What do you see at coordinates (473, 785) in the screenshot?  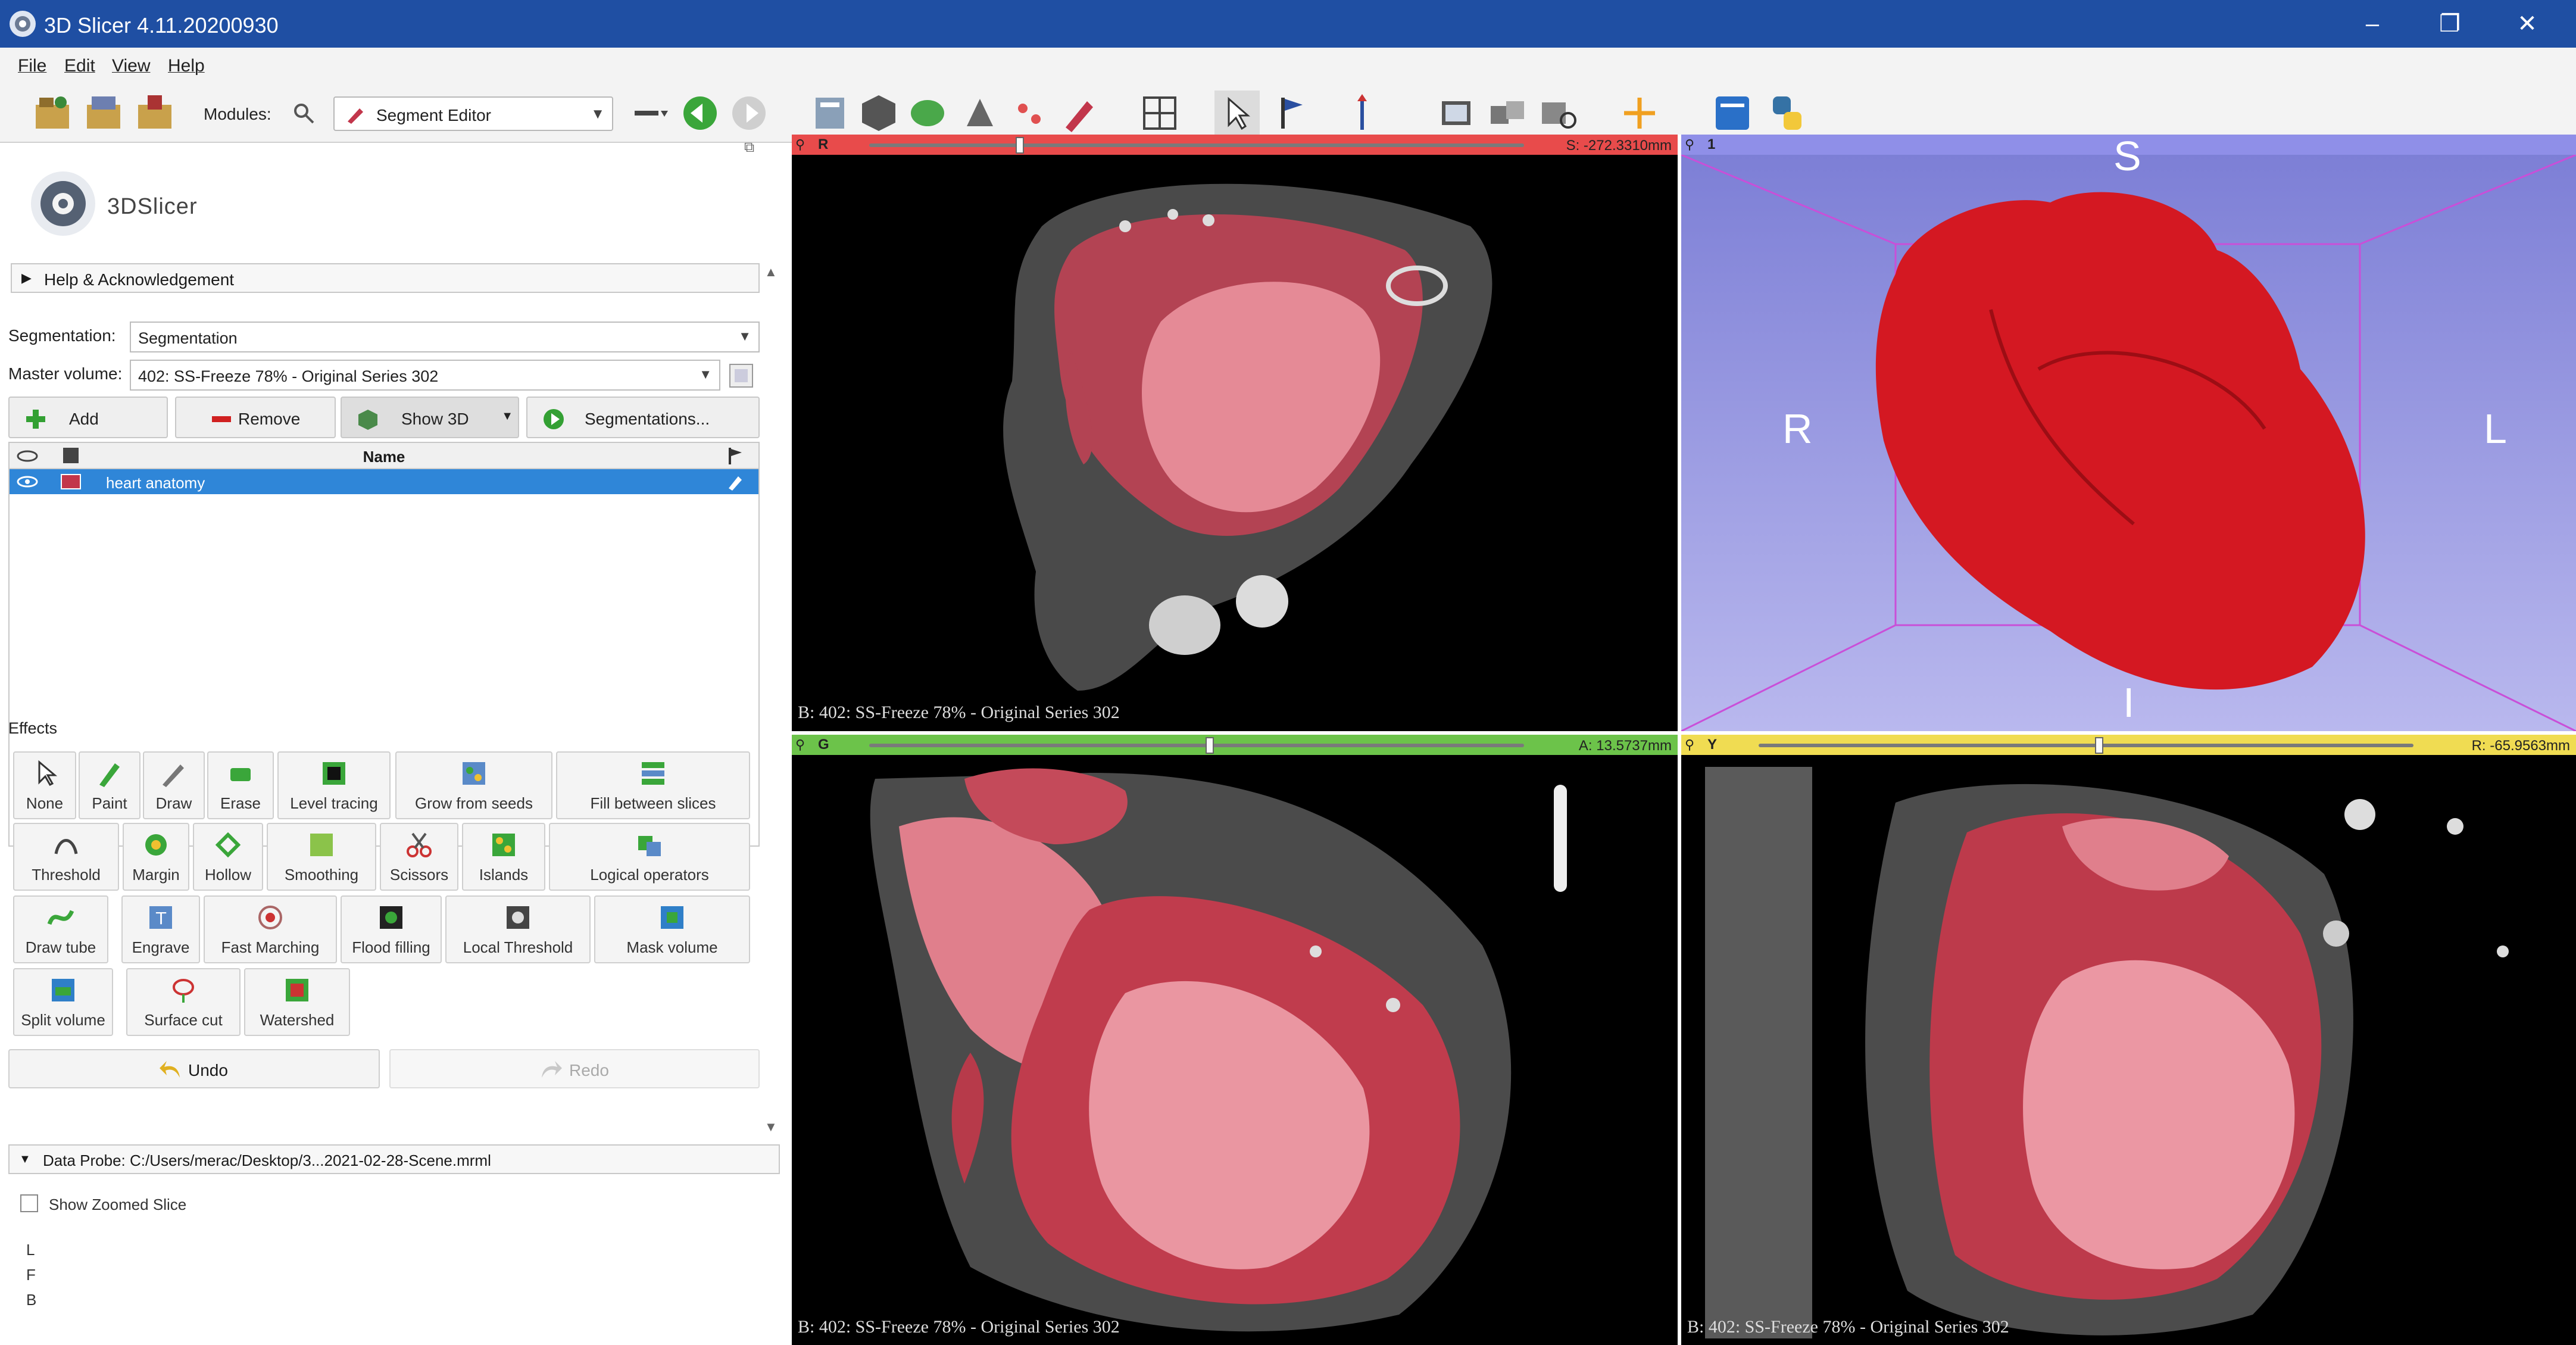 I see `effect-grow-from-seeds: Grow from seeds` at bounding box center [473, 785].